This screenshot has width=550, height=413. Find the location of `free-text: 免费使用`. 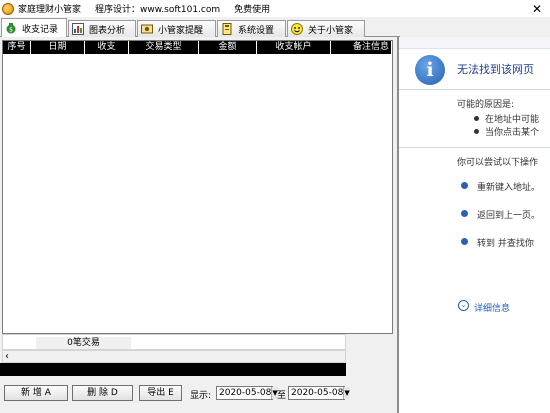

free-text: 免费使用 is located at coordinates (252, 10).